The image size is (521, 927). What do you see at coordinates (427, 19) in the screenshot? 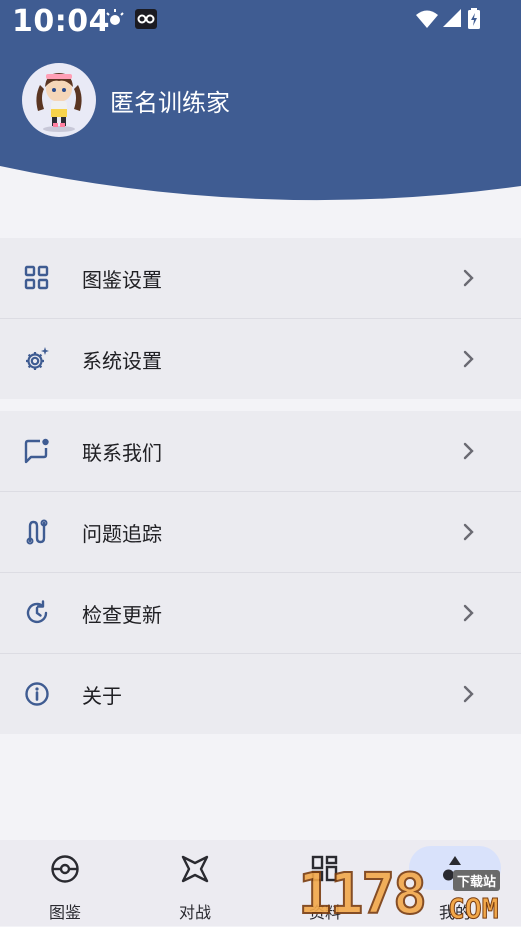
I see `wifi-icon` at bounding box center [427, 19].